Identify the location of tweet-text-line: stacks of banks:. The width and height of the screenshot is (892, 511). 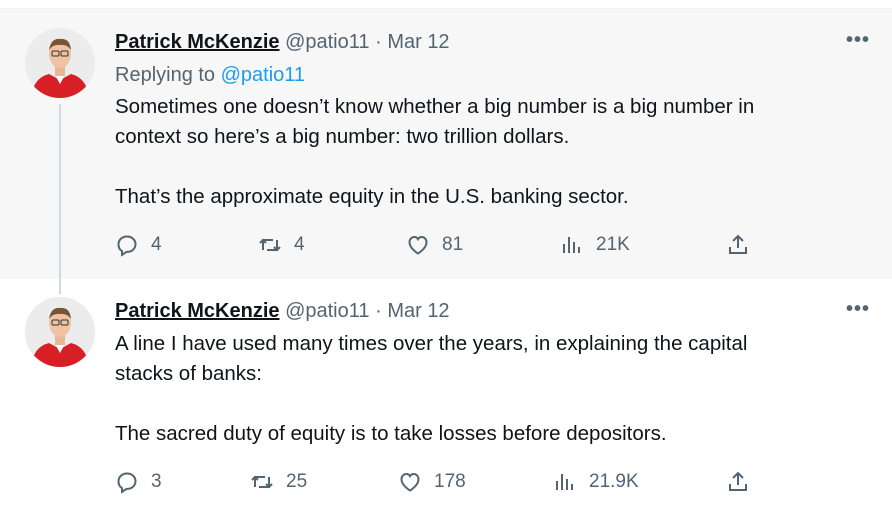
(188, 373).